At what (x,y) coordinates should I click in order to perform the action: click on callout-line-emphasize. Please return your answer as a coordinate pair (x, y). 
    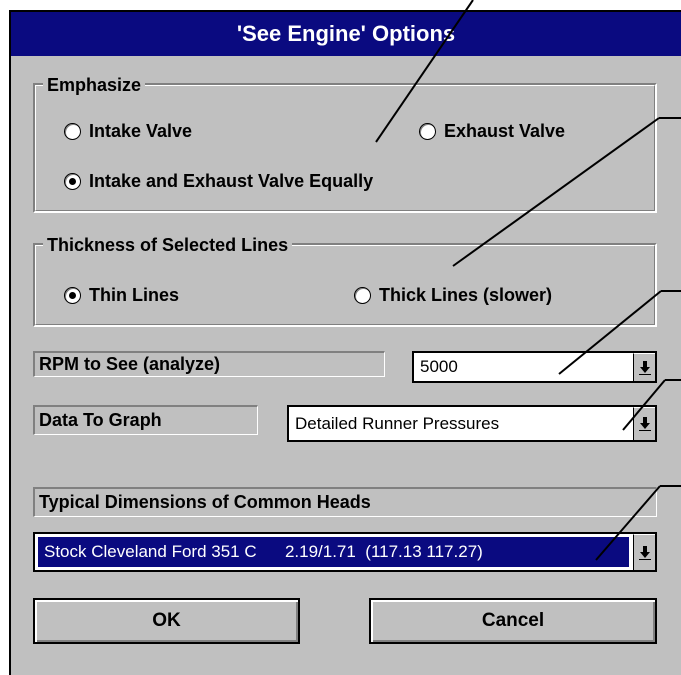
    Looking at the image, I should click on (424, 71).